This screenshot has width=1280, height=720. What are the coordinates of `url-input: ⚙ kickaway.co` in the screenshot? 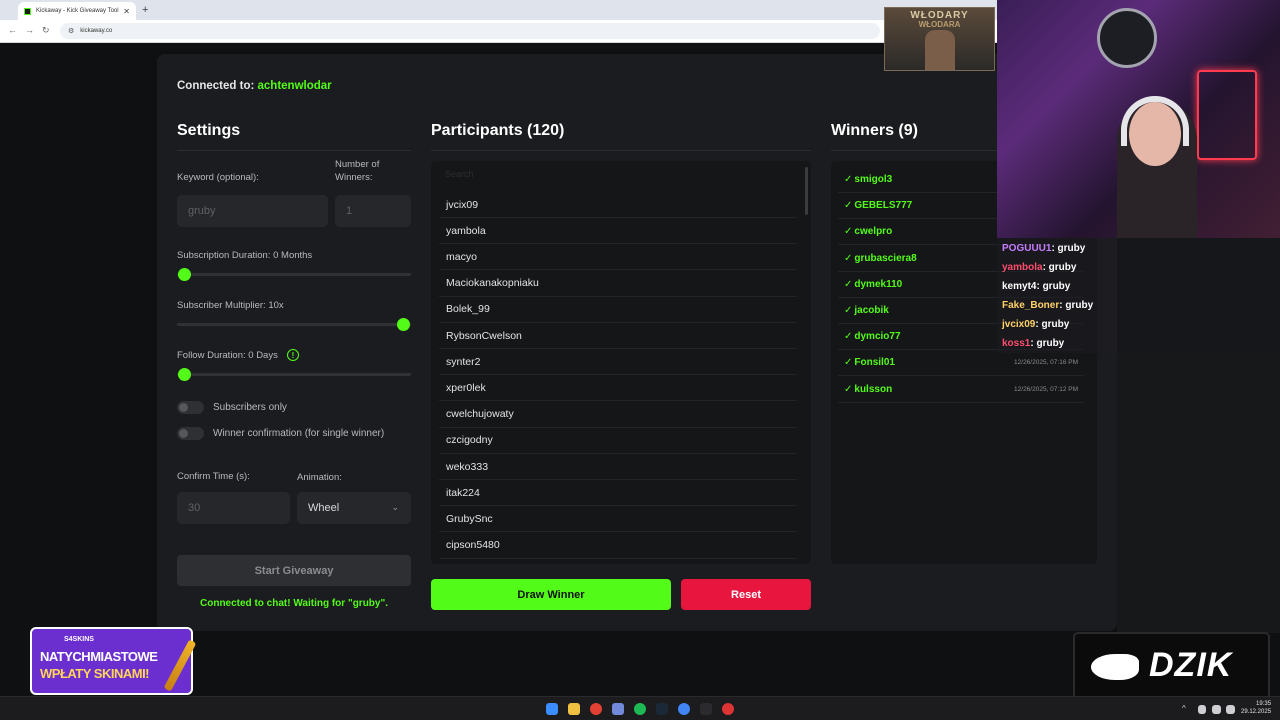 It's located at (470, 31).